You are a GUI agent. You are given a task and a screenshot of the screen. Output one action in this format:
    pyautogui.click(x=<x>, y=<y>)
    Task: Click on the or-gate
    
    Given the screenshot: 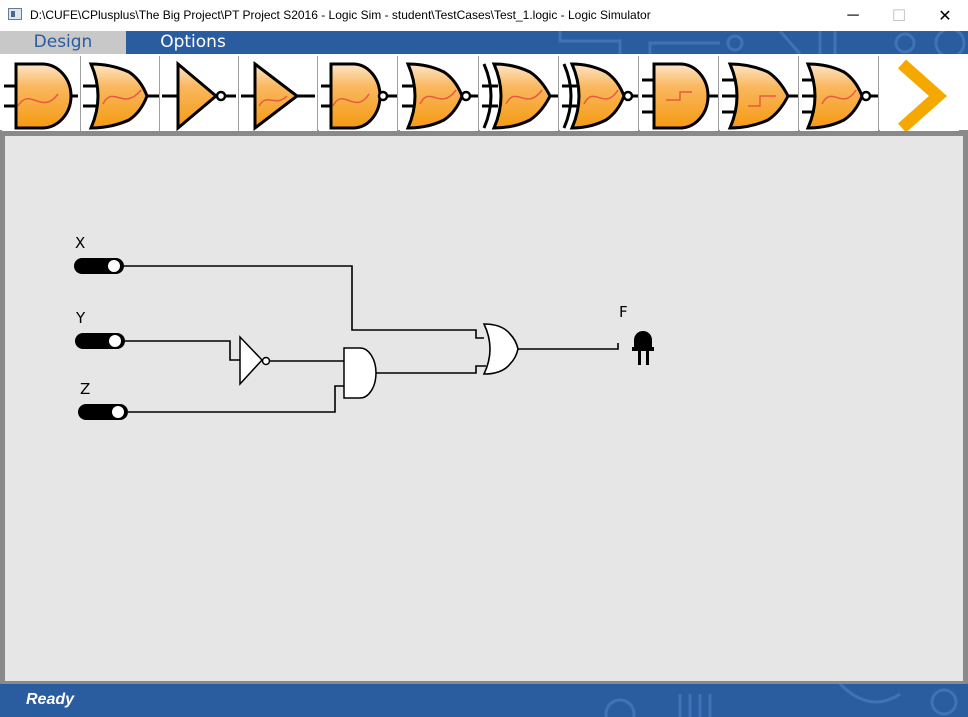 What is the action you would take?
    pyautogui.click(x=500, y=349)
    